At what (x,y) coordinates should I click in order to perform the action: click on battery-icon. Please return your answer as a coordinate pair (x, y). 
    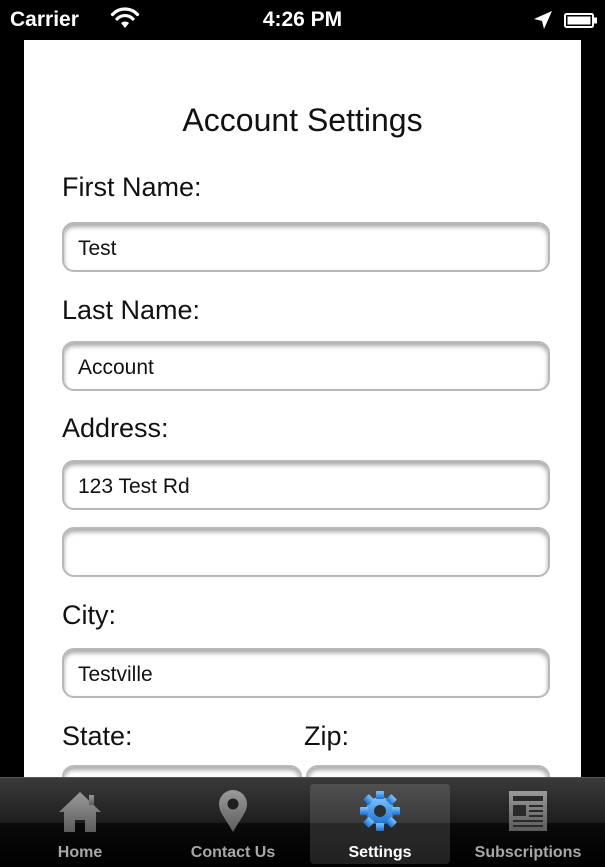
    Looking at the image, I should click on (580, 20).